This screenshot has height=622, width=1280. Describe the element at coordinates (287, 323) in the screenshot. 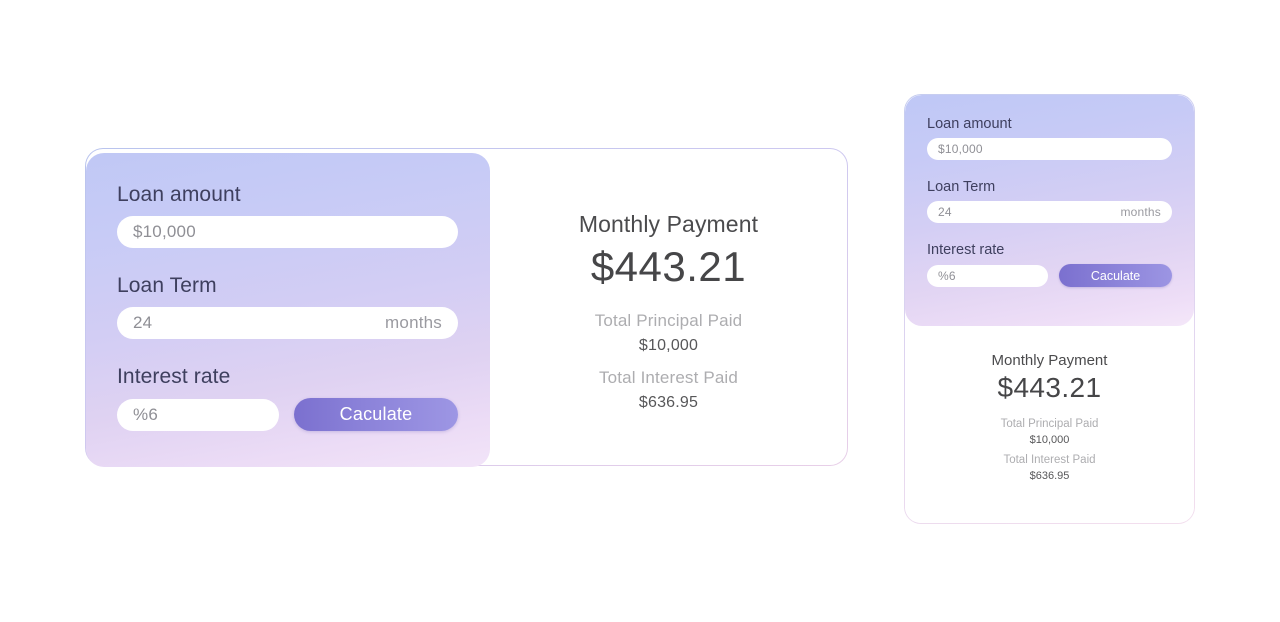

I see `loan-term-input: 24 months` at that location.